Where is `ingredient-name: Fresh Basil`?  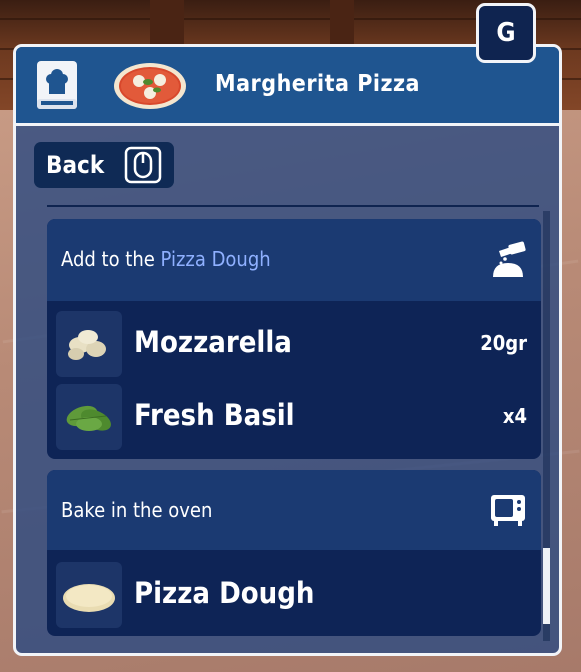
ingredient-name: Fresh Basil is located at coordinates (214, 415).